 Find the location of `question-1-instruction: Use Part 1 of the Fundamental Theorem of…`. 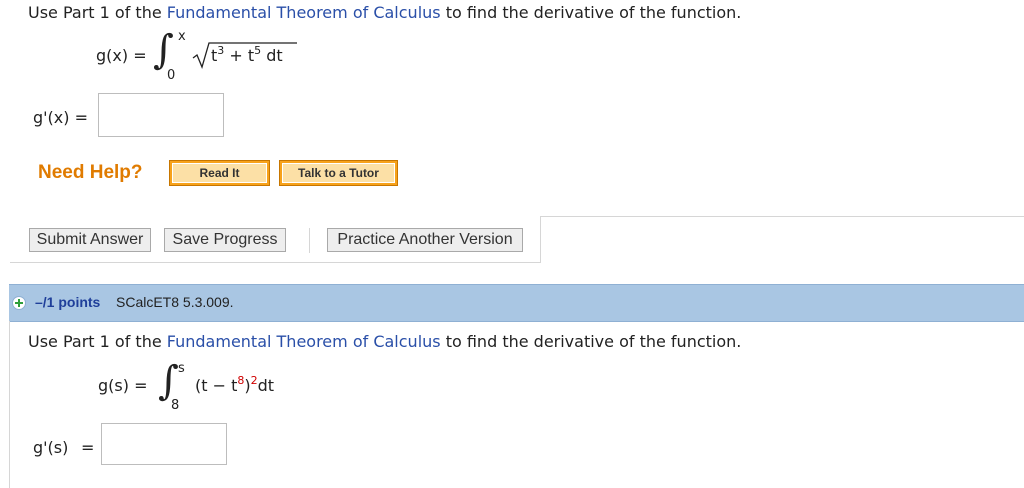

question-1-instruction: Use Part 1 of the Fundamental Theorem of… is located at coordinates (385, 12).